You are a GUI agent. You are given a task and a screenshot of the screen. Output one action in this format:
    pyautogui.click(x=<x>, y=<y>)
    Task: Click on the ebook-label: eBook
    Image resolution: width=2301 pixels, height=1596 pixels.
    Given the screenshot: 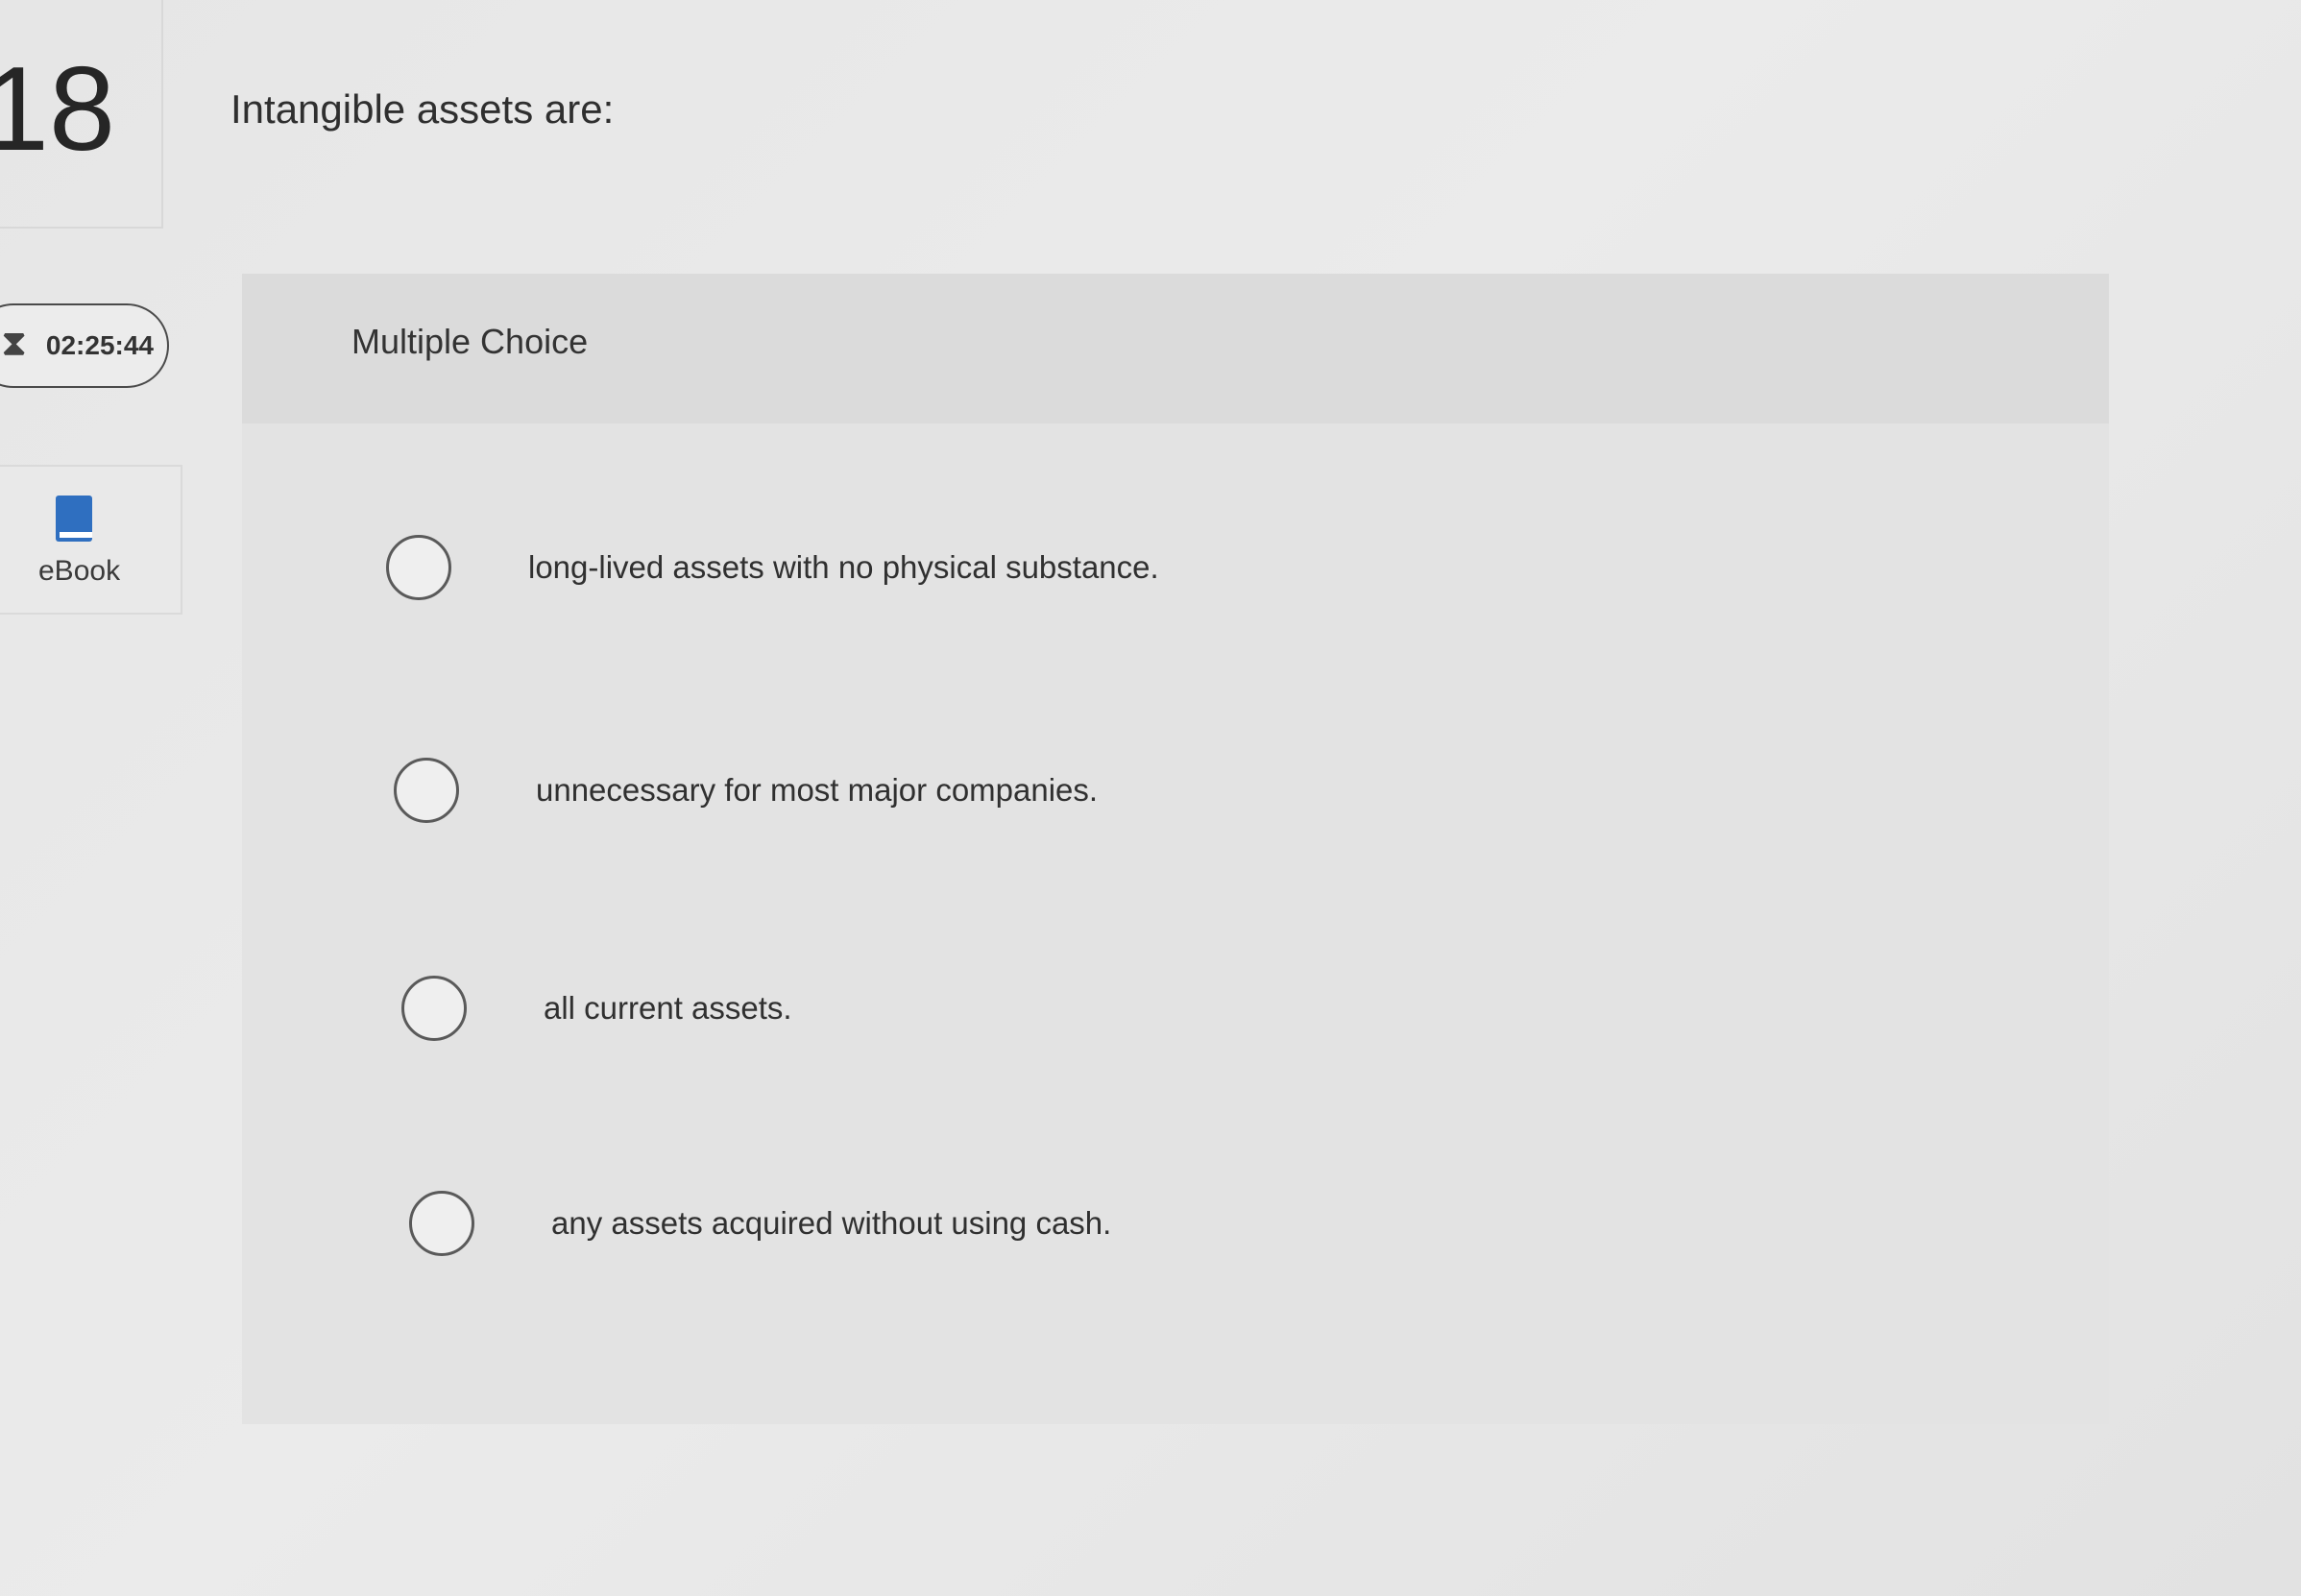 What is the action you would take?
    pyautogui.click(x=79, y=571)
    